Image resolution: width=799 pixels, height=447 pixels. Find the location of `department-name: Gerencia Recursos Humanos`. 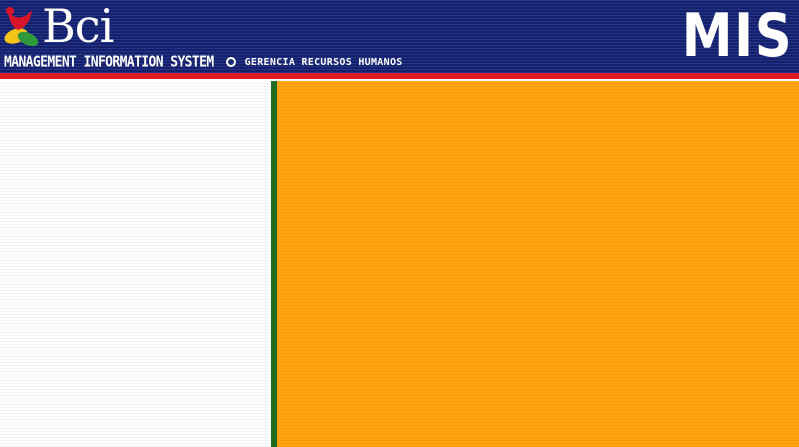

department-name: Gerencia Recursos Humanos is located at coordinates (323, 62).